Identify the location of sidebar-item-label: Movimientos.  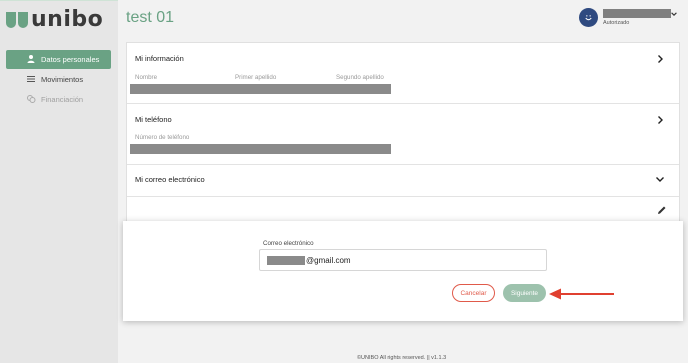
(62, 79).